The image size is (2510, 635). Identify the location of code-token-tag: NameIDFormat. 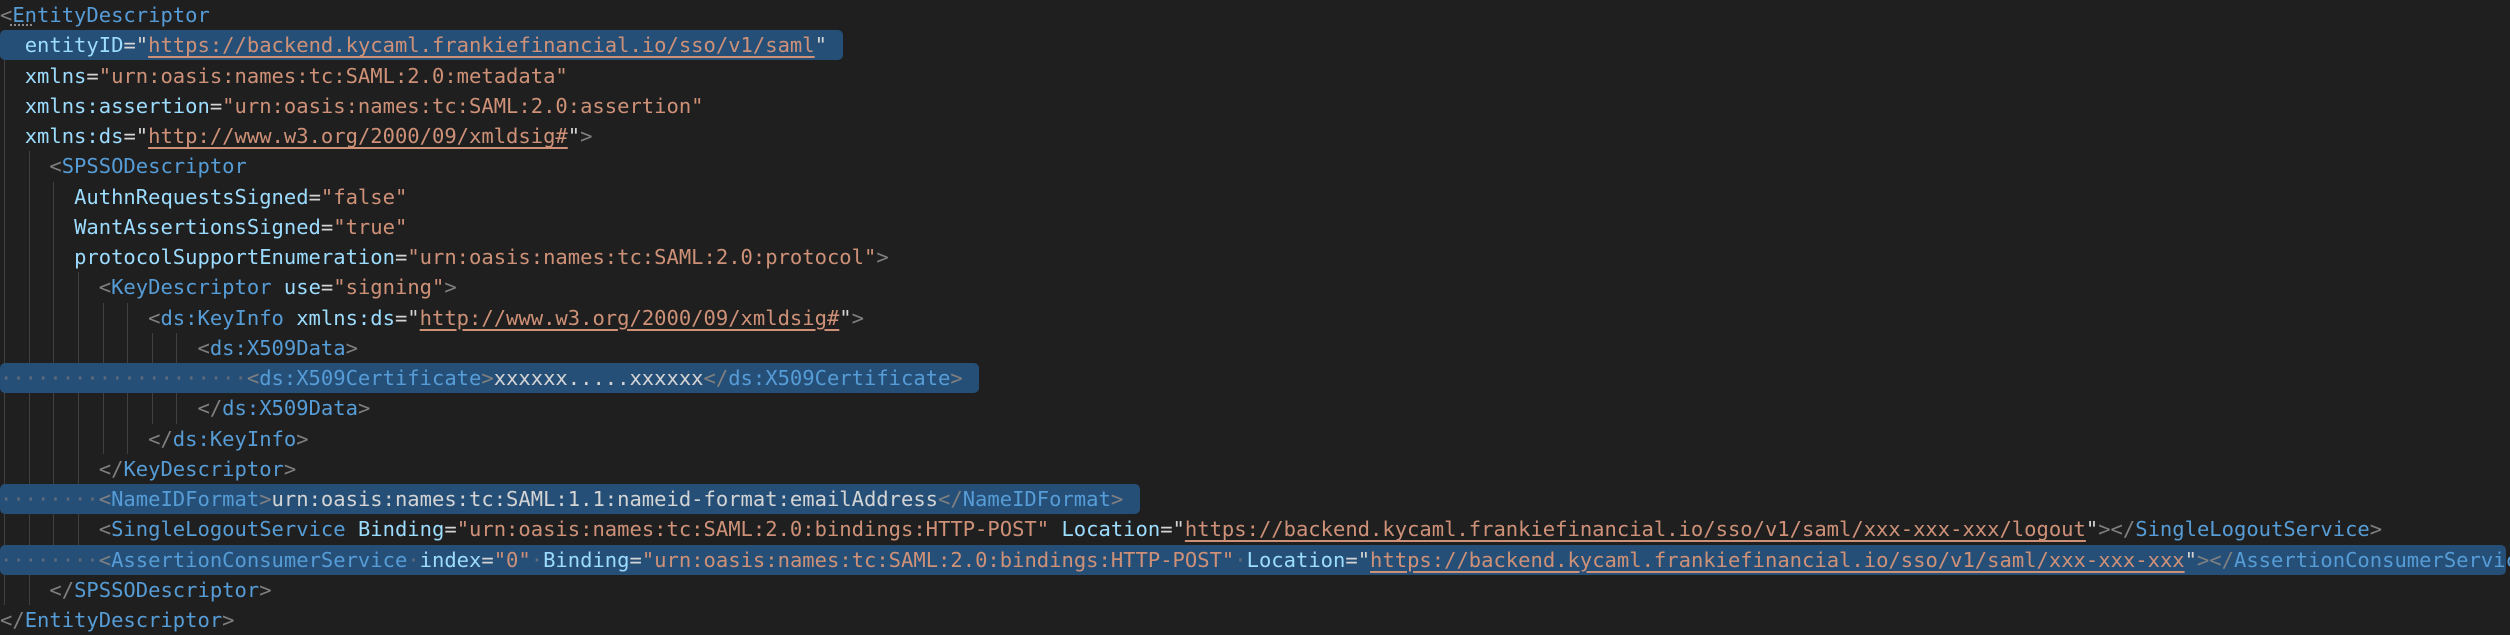
(1036, 499).